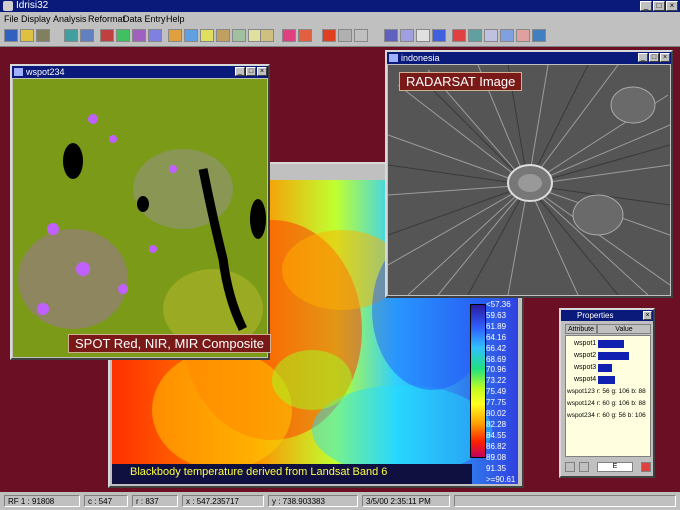 The height and width of the screenshot is (510, 680). Describe the element at coordinates (570, 467) in the screenshot. I see `nav-prev-button` at that location.